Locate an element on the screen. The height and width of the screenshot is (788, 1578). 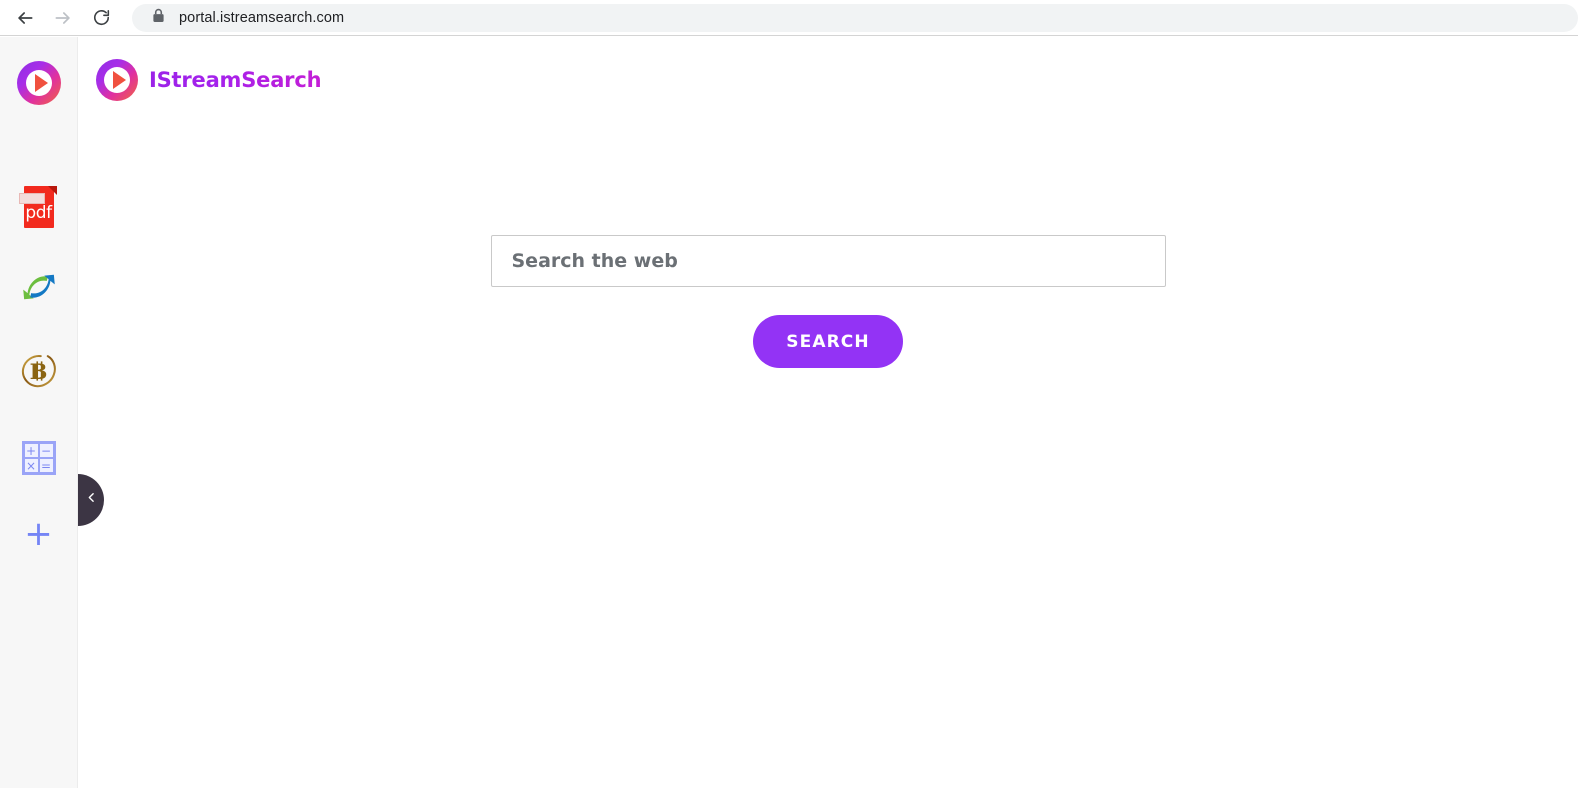
site-logo: IStreamSearch is located at coordinates (209, 80).